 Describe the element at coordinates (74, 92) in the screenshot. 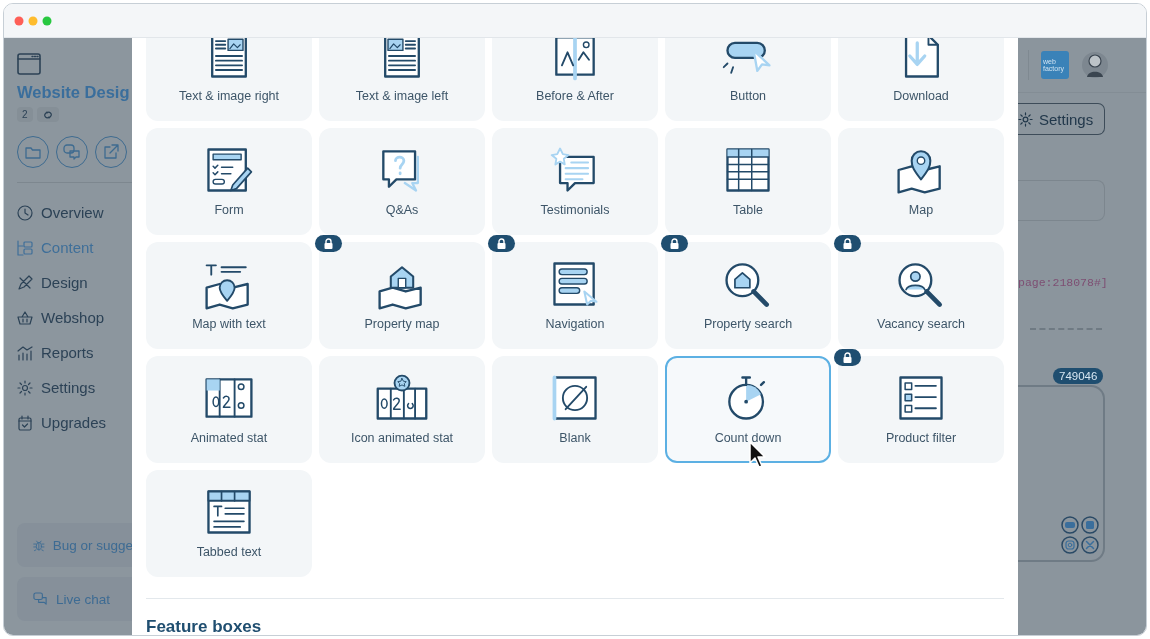

I see `project-title: Website Desig` at that location.